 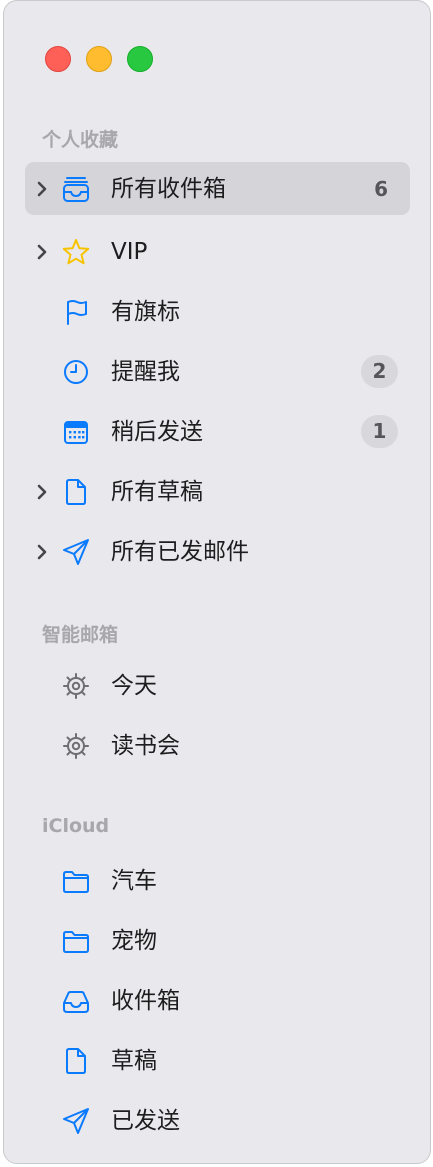 What do you see at coordinates (217, 311) in the screenshot?
I see `mailbox-flagged: 有旗标` at bounding box center [217, 311].